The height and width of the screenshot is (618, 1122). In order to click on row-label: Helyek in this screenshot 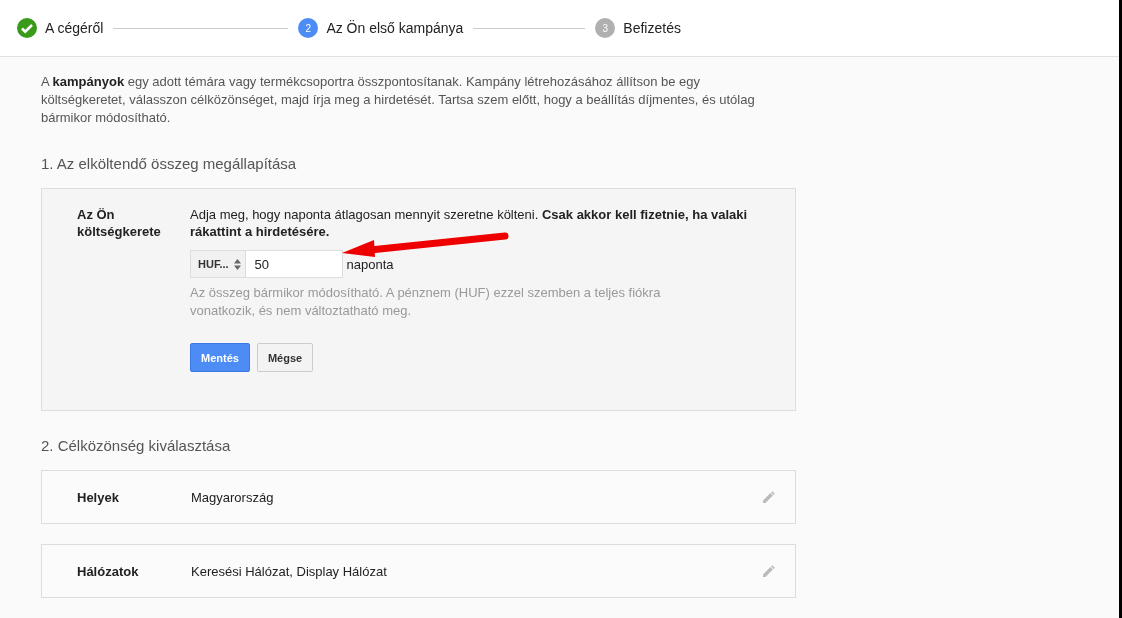, I will do `click(98, 497)`.